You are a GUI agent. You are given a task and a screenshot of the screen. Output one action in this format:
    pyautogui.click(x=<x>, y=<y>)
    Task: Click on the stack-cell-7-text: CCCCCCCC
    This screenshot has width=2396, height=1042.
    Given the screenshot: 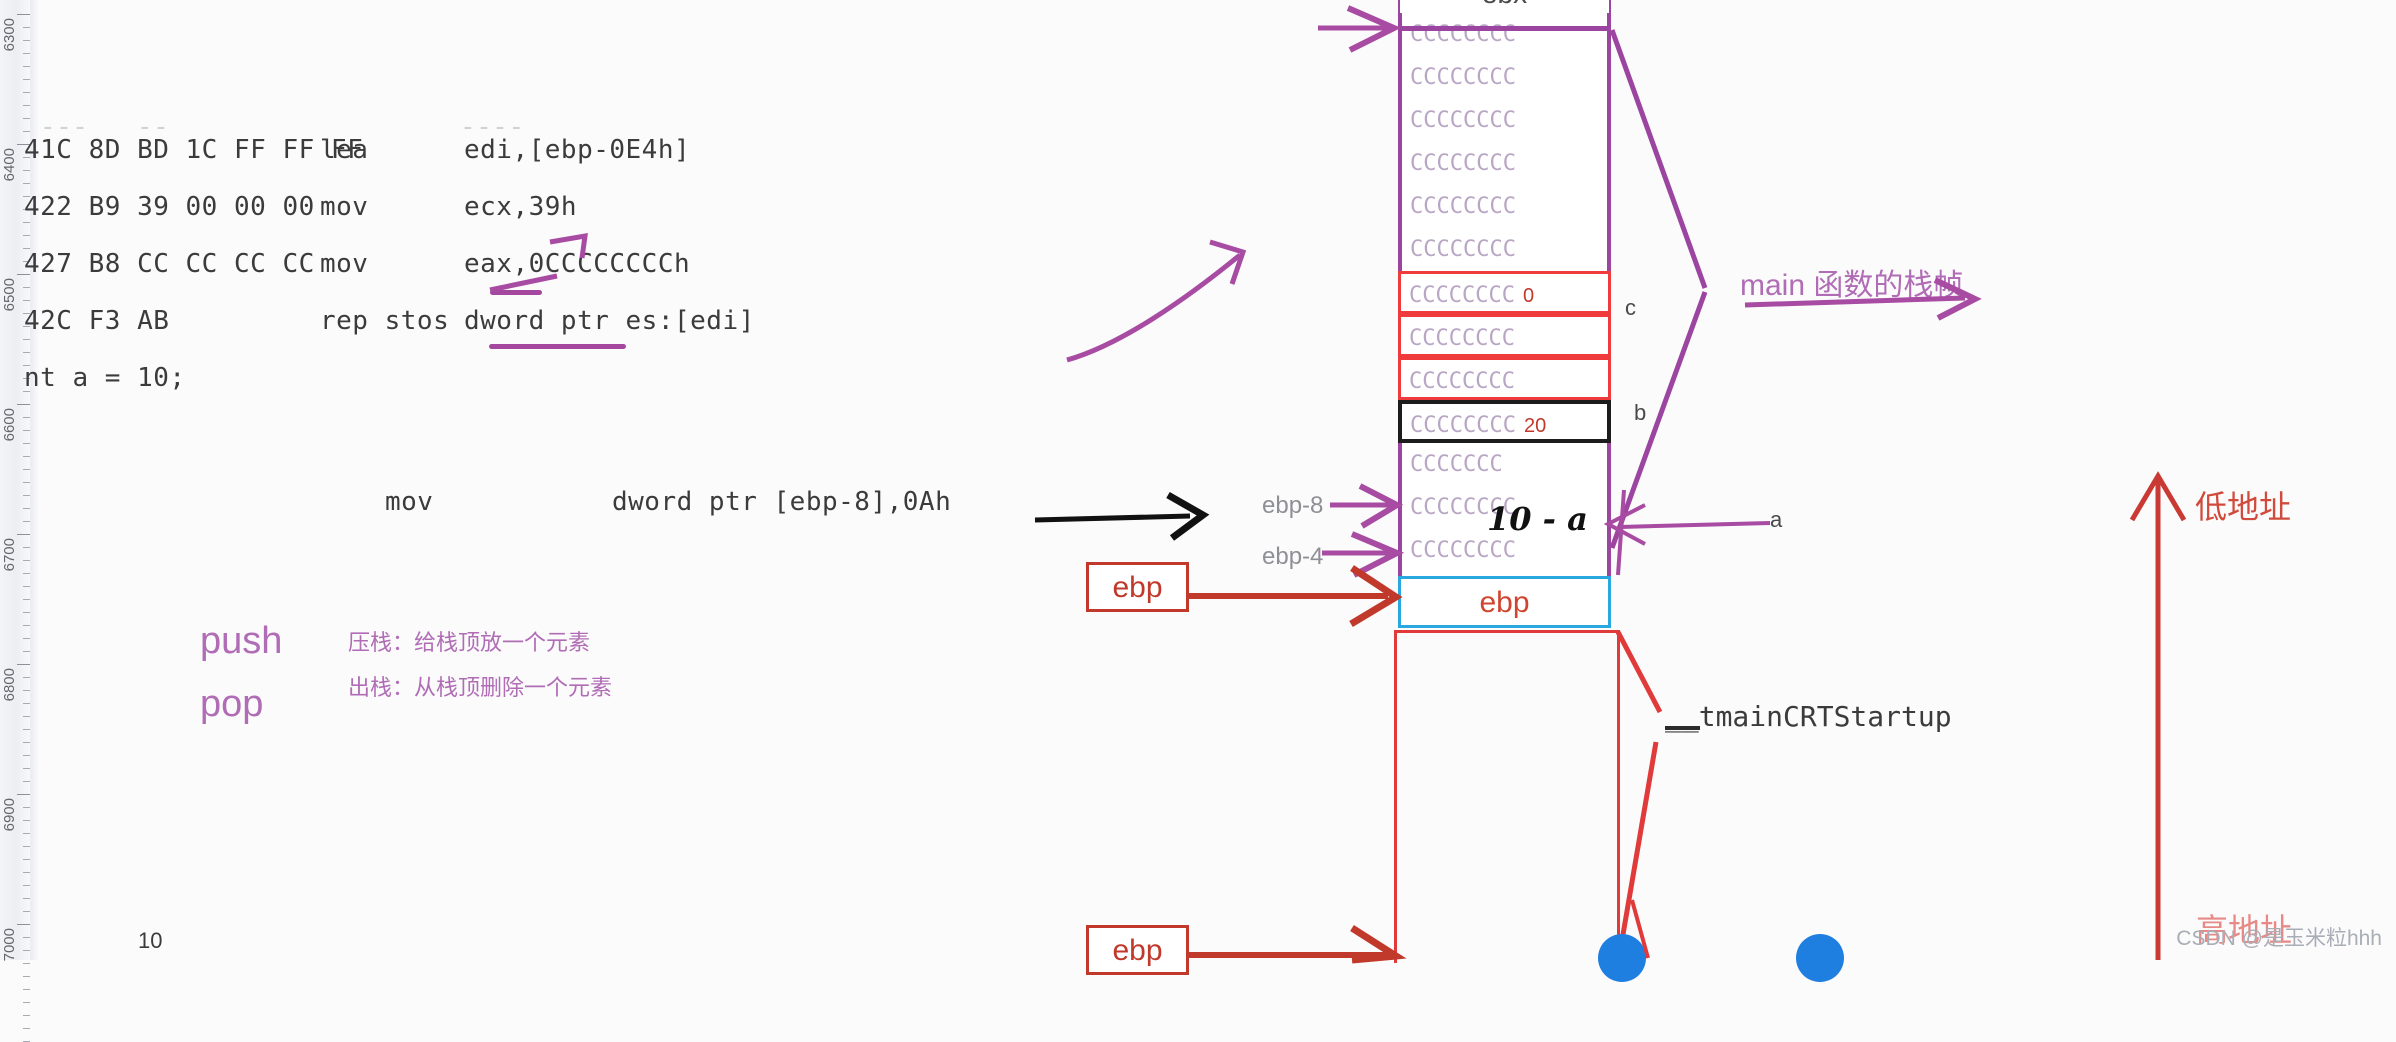 What is the action you would take?
    pyautogui.click(x=1462, y=338)
    